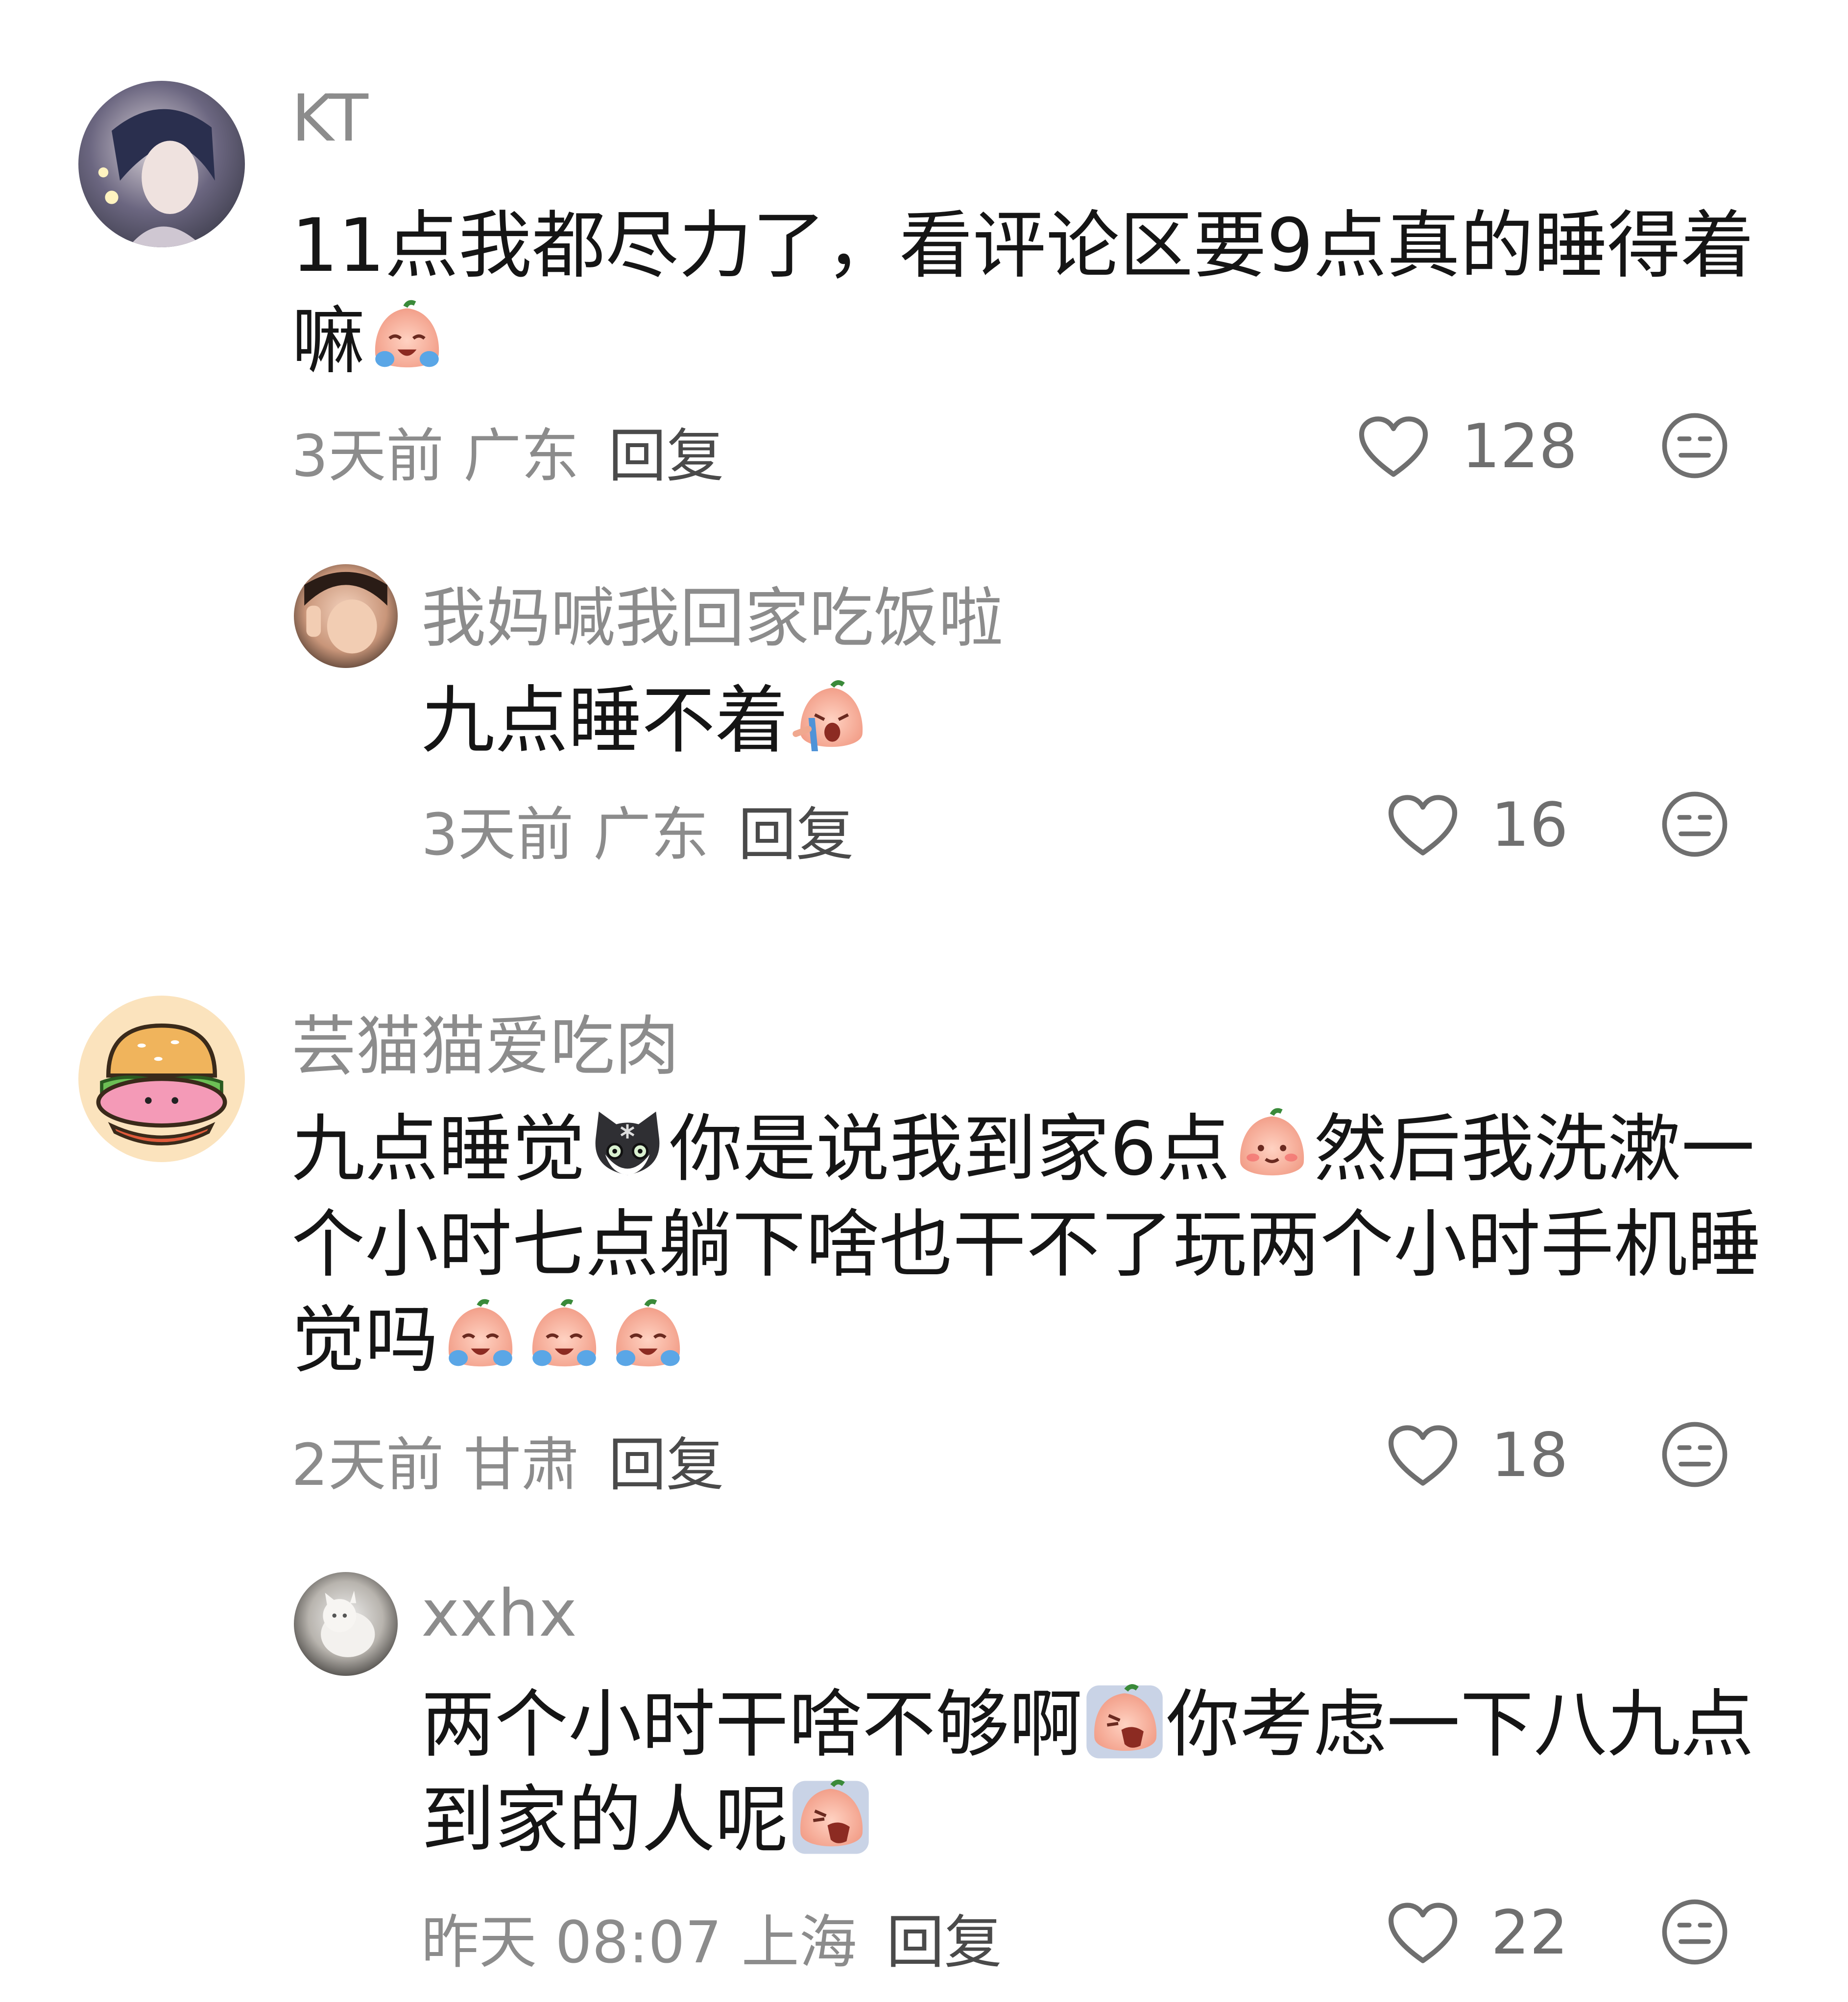 The height and width of the screenshot is (2002, 1848). What do you see at coordinates (329, 119) in the screenshot?
I see `username: KT` at bounding box center [329, 119].